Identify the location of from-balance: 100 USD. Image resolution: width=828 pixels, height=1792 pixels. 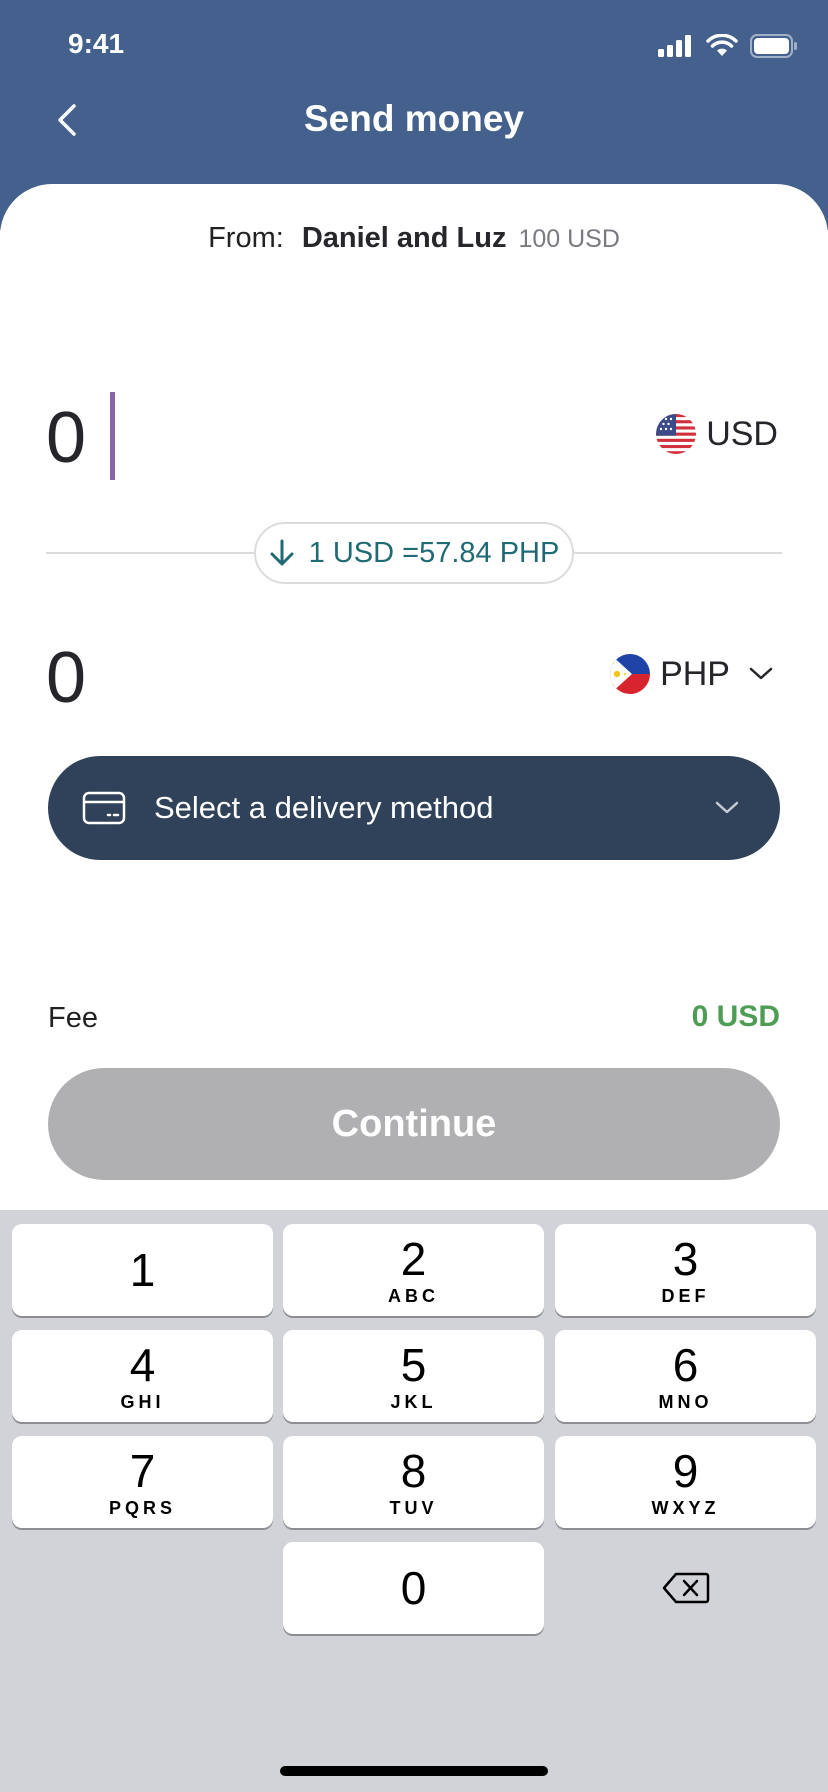
(569, 239).